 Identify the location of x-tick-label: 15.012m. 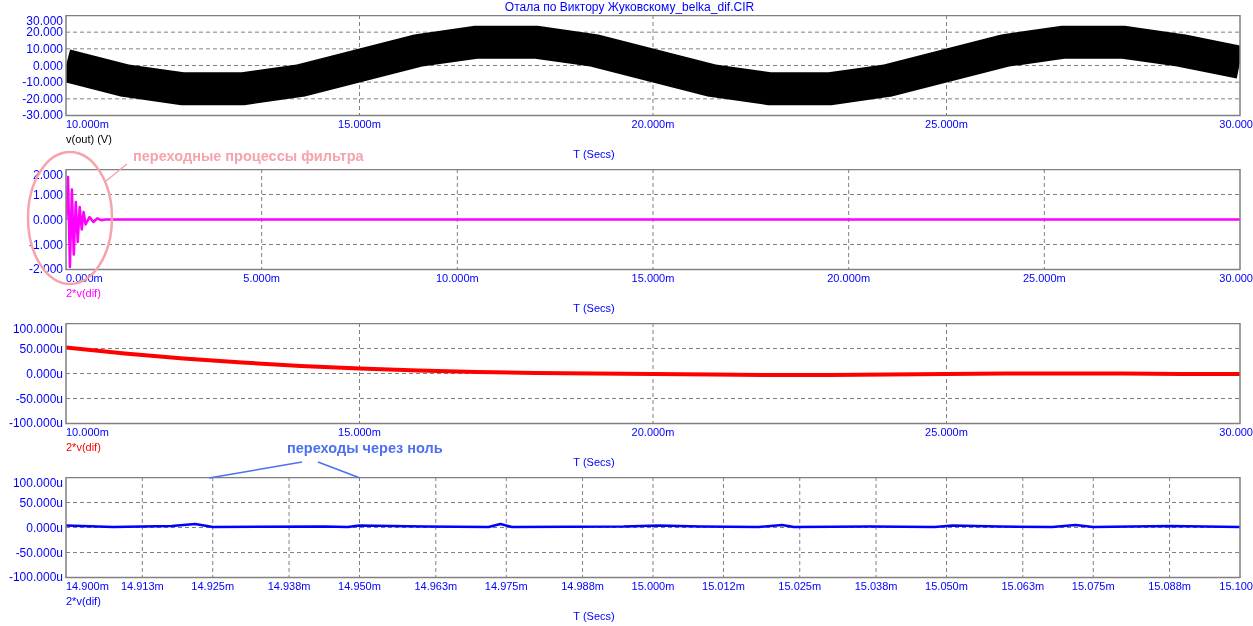
(723, 586).